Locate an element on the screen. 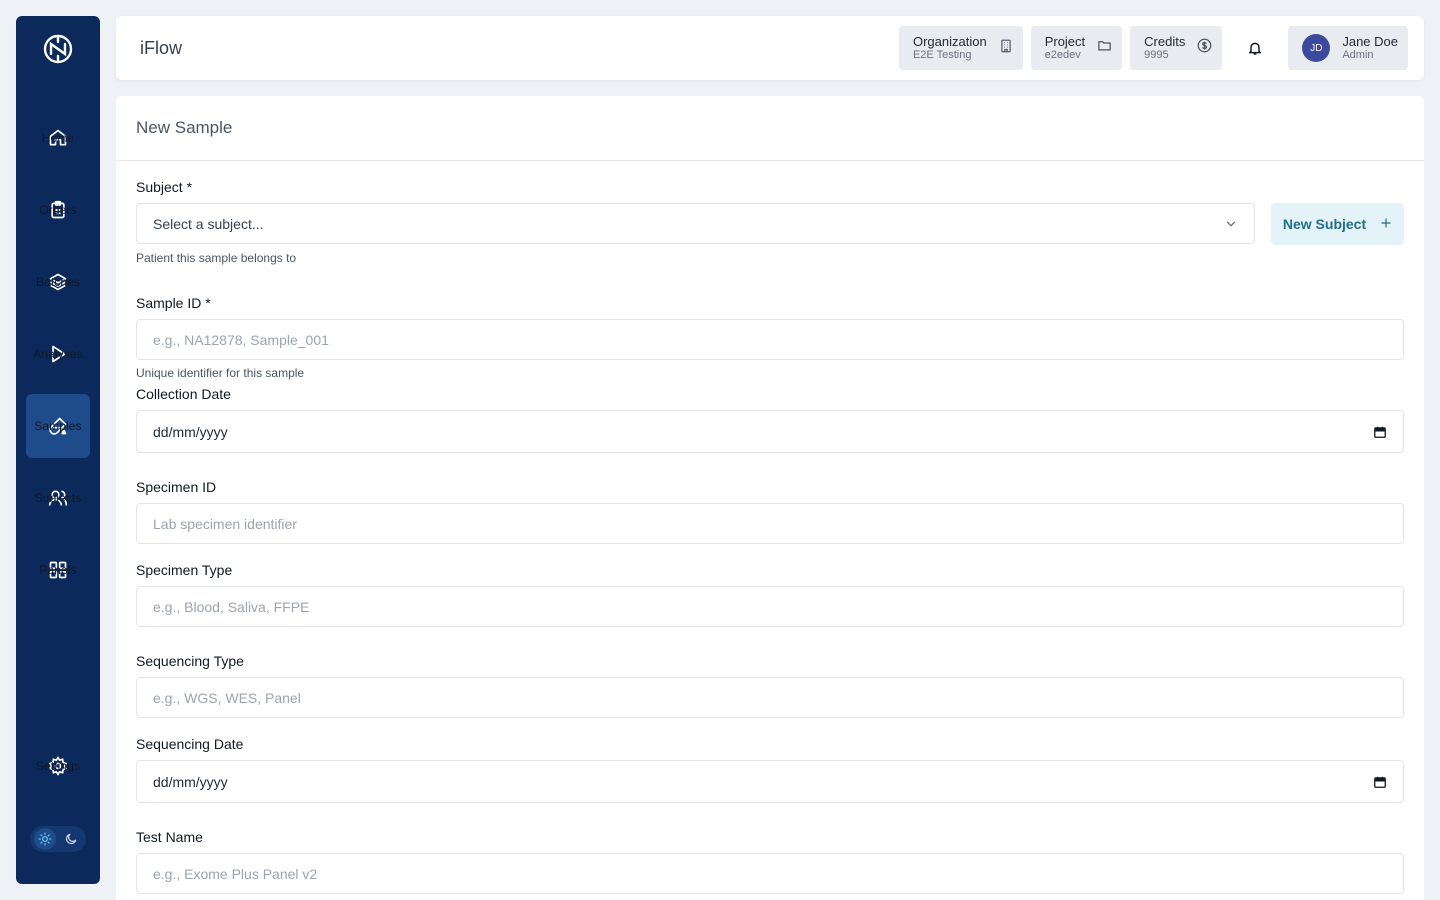 This screenshot has height=900, width=1440. subject-label: Subject * is located at coordinates (164, 187).